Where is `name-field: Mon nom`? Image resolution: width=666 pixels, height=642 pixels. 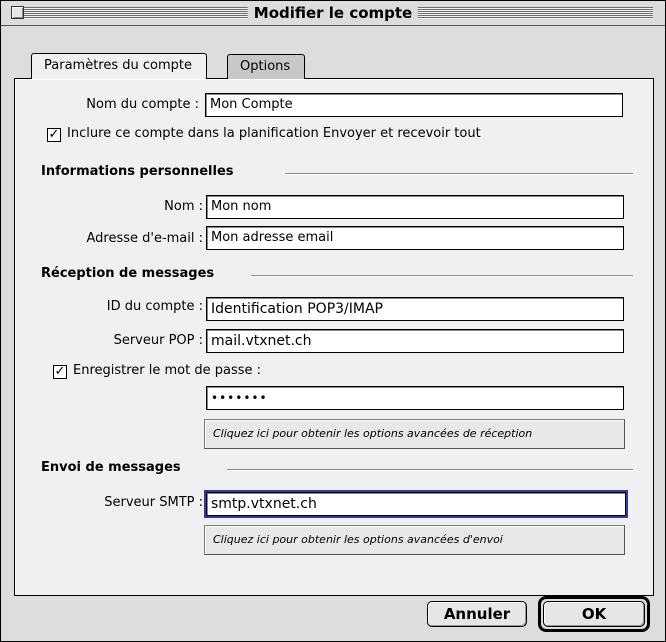
name-field: Mon nom is located at coordinates (415, 207).